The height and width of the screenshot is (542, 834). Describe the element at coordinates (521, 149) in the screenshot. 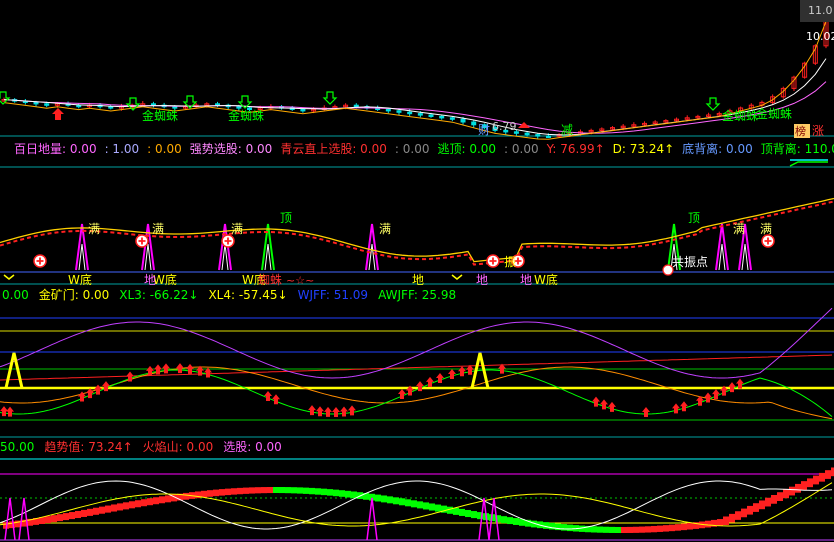

I see `indicator-value-8: : 0.00` at that location.